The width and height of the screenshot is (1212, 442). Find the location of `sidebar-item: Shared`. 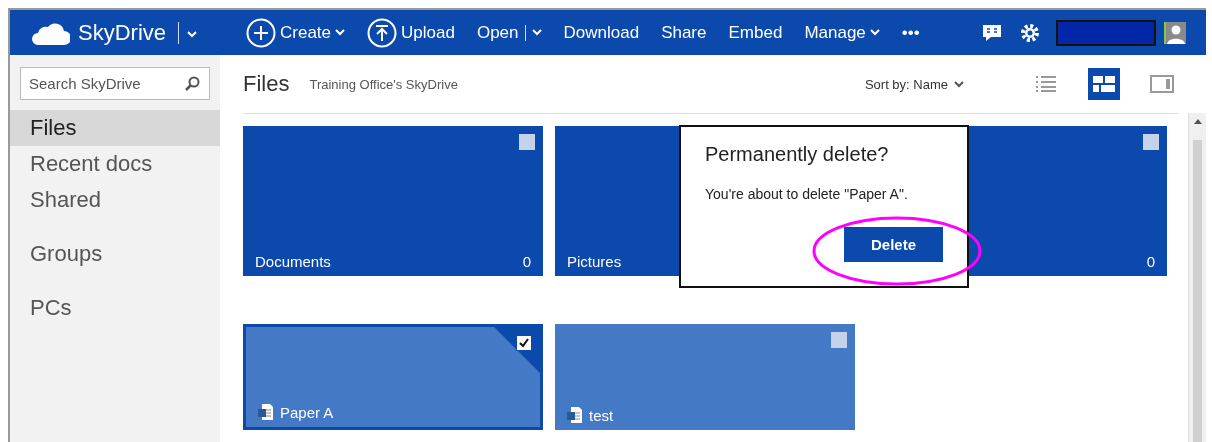

sidebar-item: Shared is located at coordinates (115, 200).